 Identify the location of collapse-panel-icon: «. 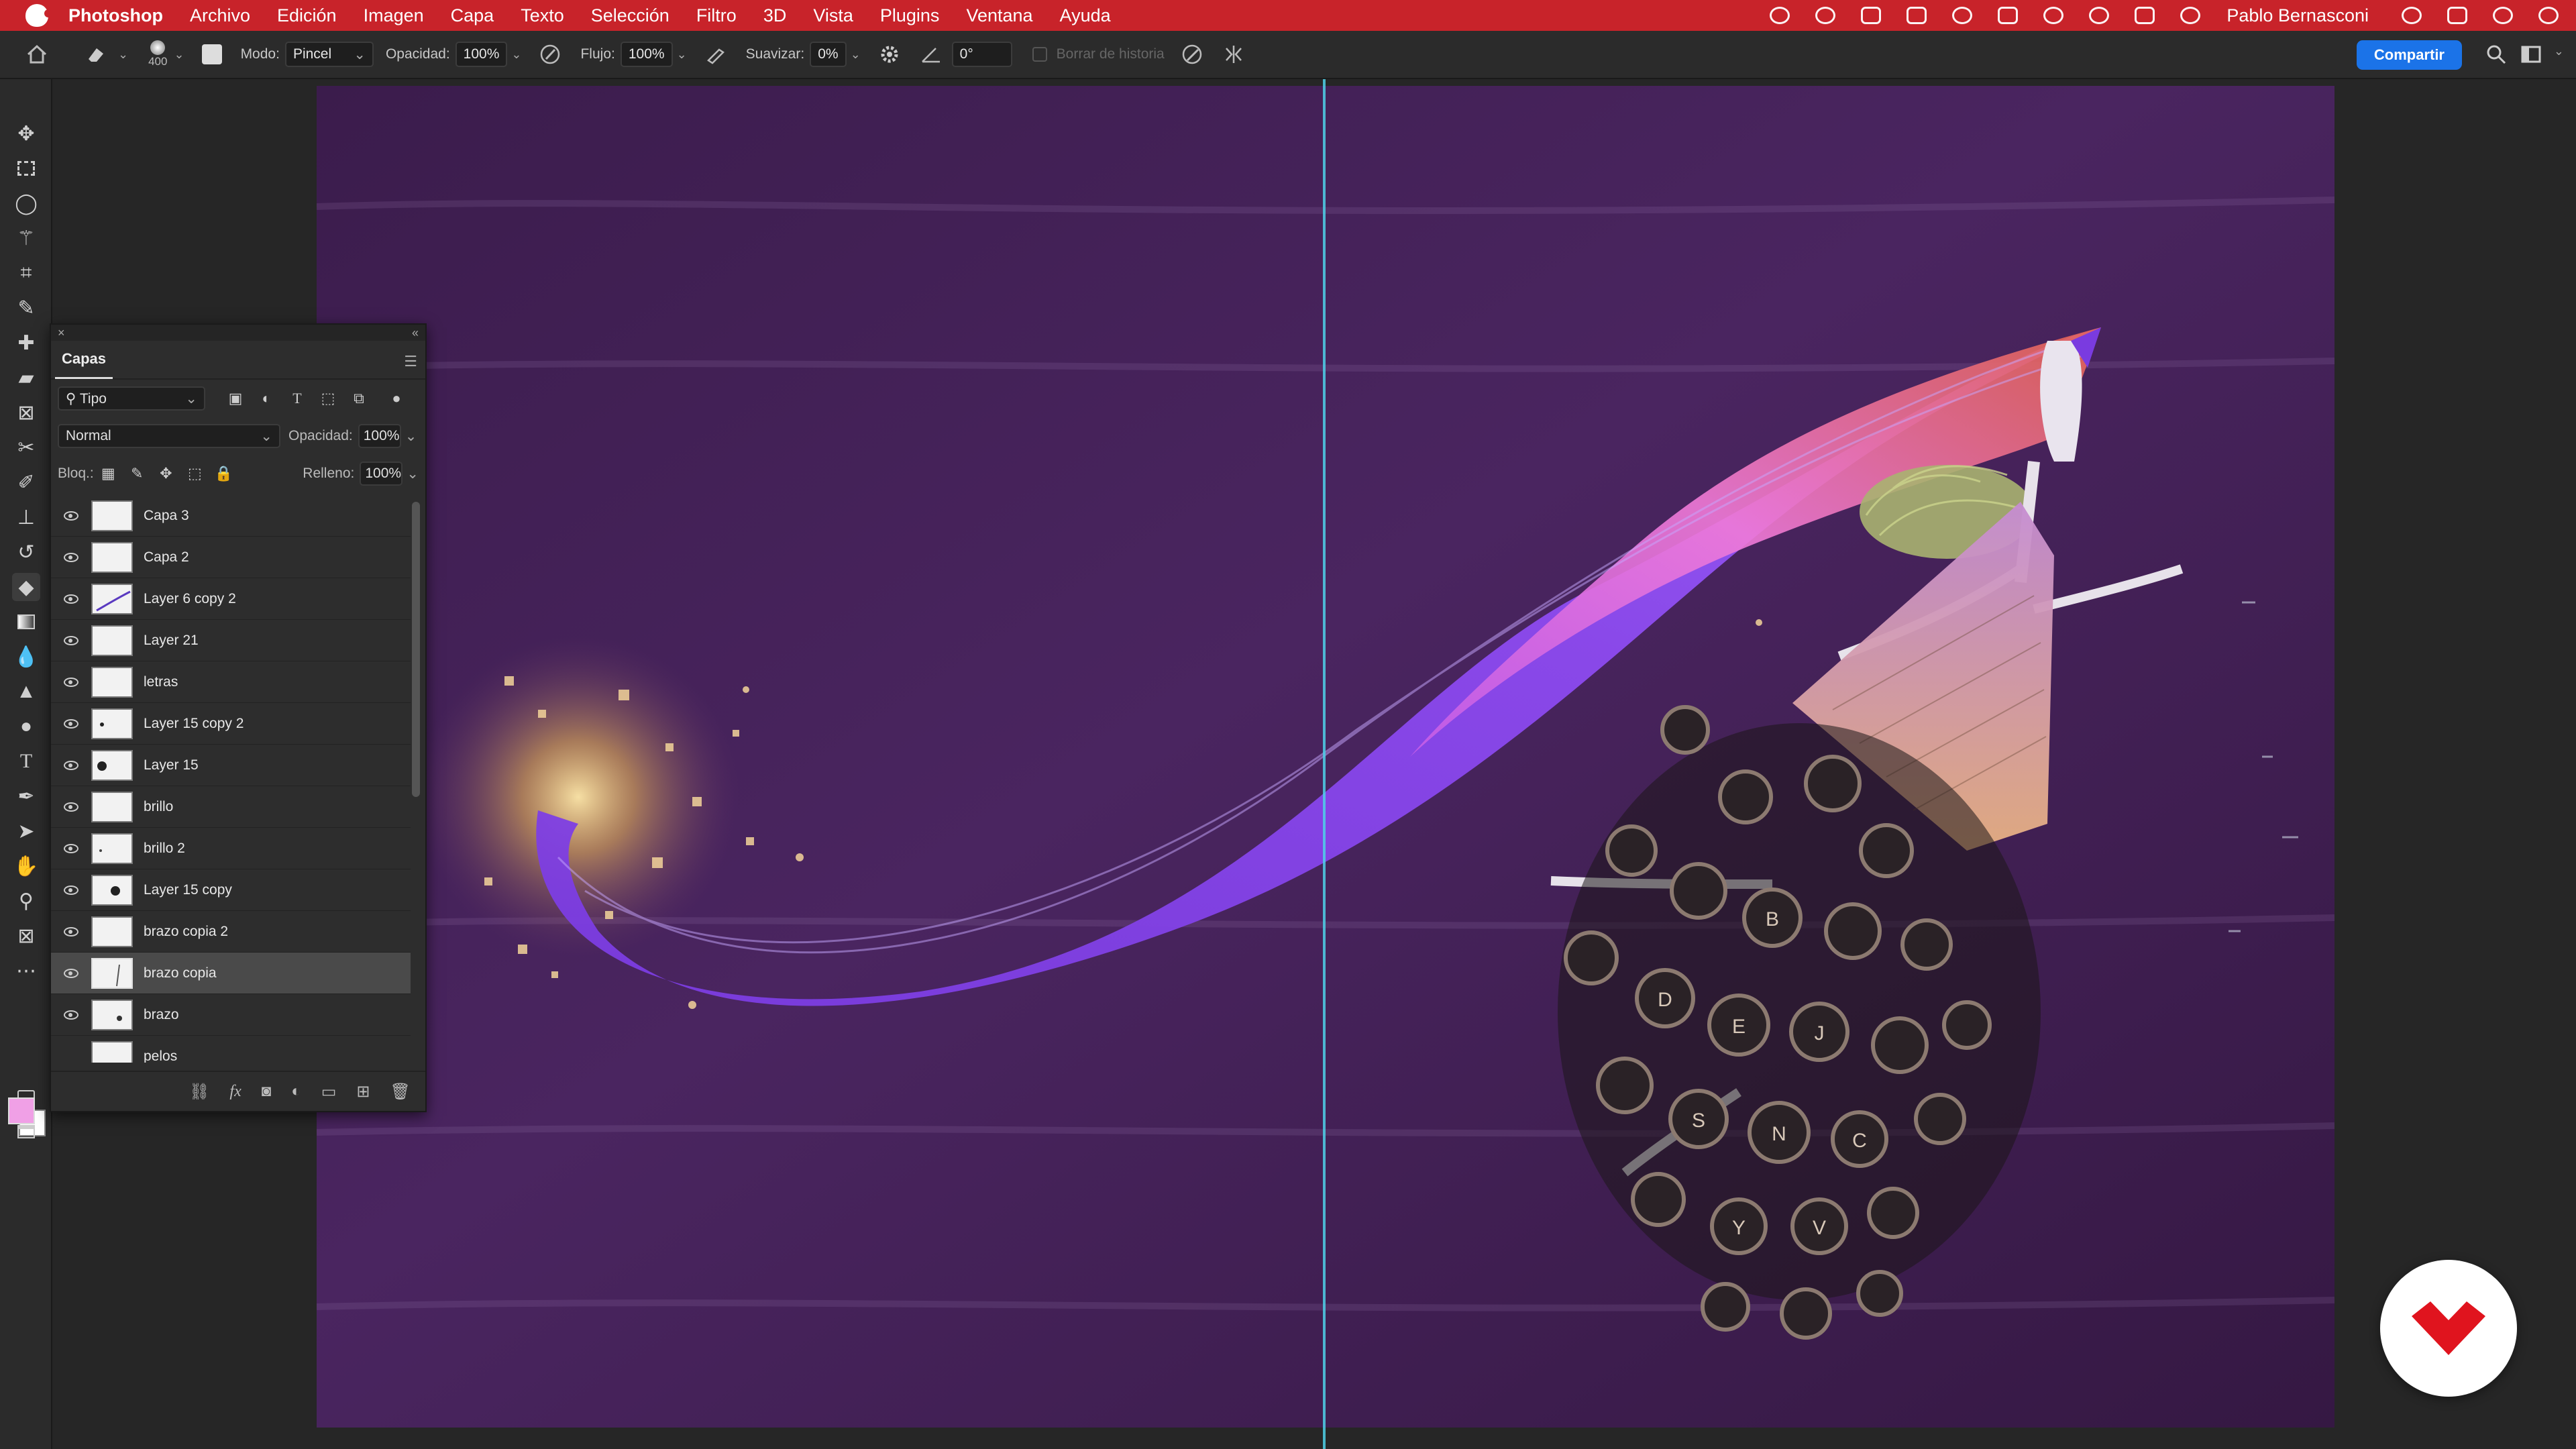
(415, 333).